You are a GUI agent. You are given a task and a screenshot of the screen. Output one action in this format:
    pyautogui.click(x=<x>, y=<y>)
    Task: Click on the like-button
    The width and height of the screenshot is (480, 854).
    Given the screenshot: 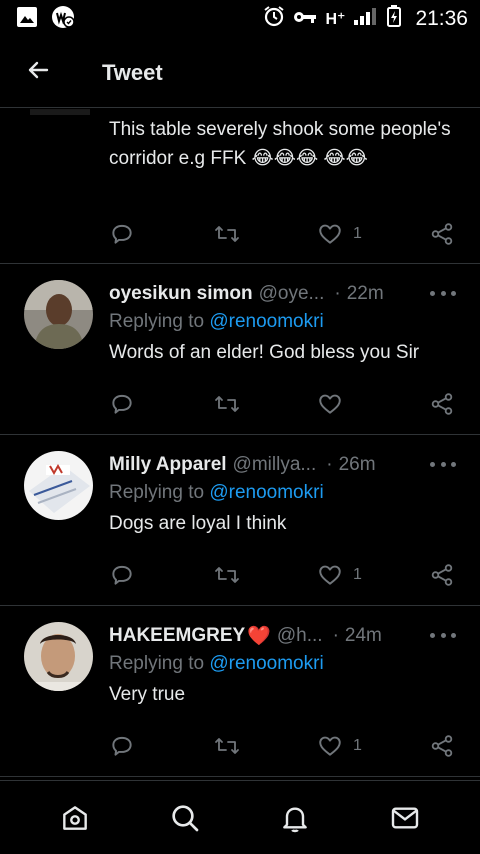 What is the action you would take?
    pyautogui.click(x=335, y=404)
    